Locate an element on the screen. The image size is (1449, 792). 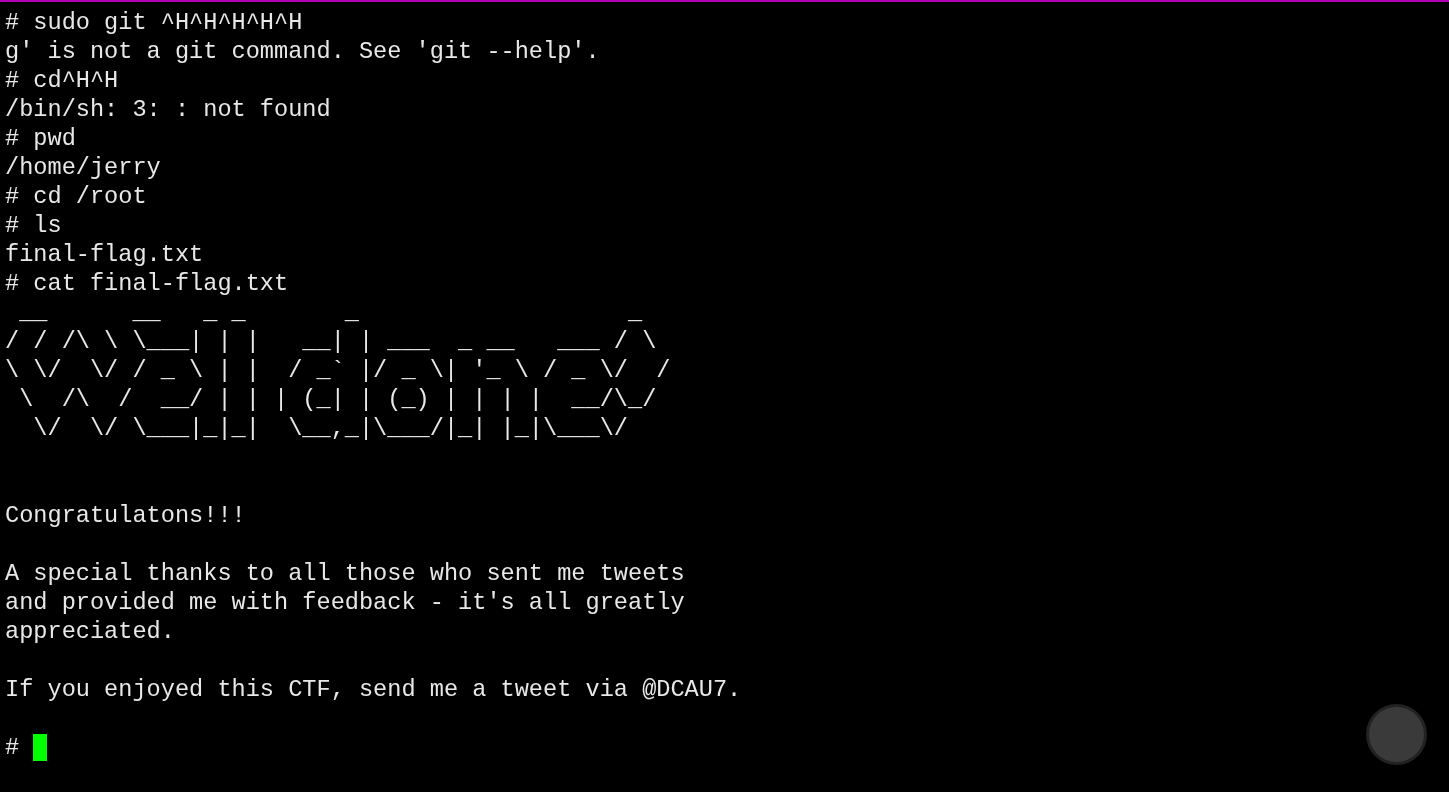
ascii-art-line: __ __ _ _ _ _ is located at coordinates (331, 312).